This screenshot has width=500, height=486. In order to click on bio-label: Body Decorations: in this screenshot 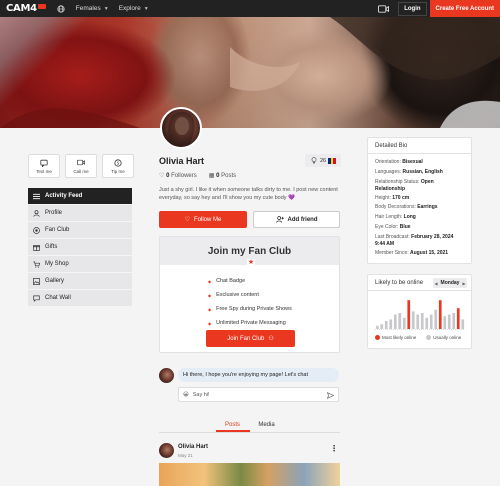, I will do `click(395, 207)`.